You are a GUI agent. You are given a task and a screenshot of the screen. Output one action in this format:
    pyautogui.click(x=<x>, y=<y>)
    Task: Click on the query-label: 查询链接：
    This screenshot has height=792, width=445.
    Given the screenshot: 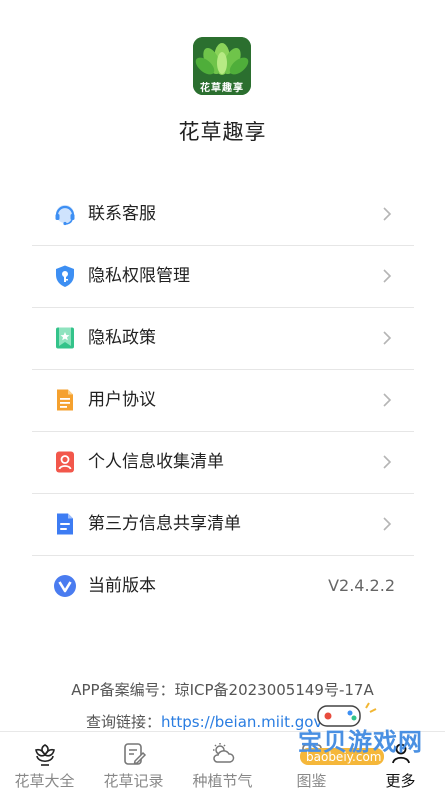 What is the action you would take?
    pyautogui.click(x=124, y=722)
    